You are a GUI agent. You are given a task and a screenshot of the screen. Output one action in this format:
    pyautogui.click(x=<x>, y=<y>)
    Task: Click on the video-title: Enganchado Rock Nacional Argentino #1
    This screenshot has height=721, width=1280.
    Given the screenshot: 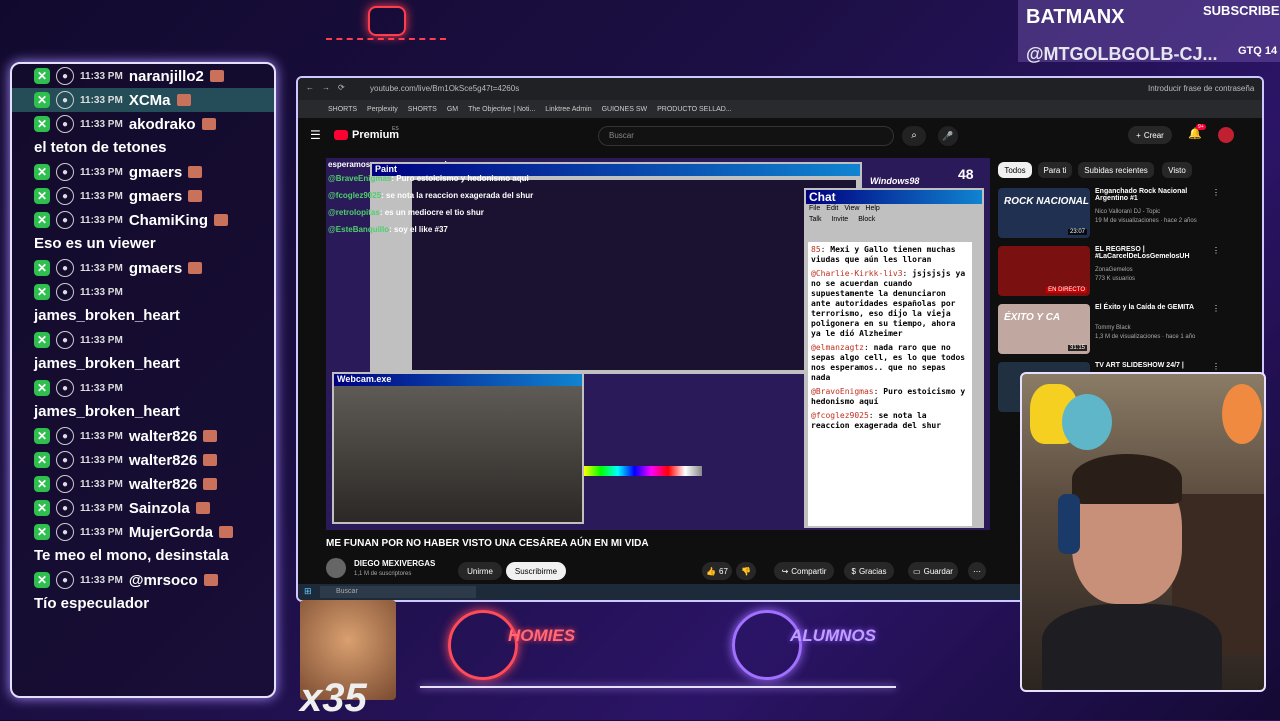 What is the action you would take?
    pyautogui.click(x=1155, y=195)
    